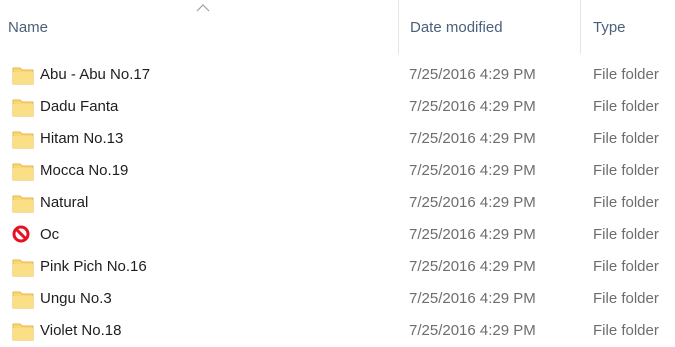  Describe the element at coordinates (627, 27) in the screenshot. I see `column-header-type: Type` at that location.